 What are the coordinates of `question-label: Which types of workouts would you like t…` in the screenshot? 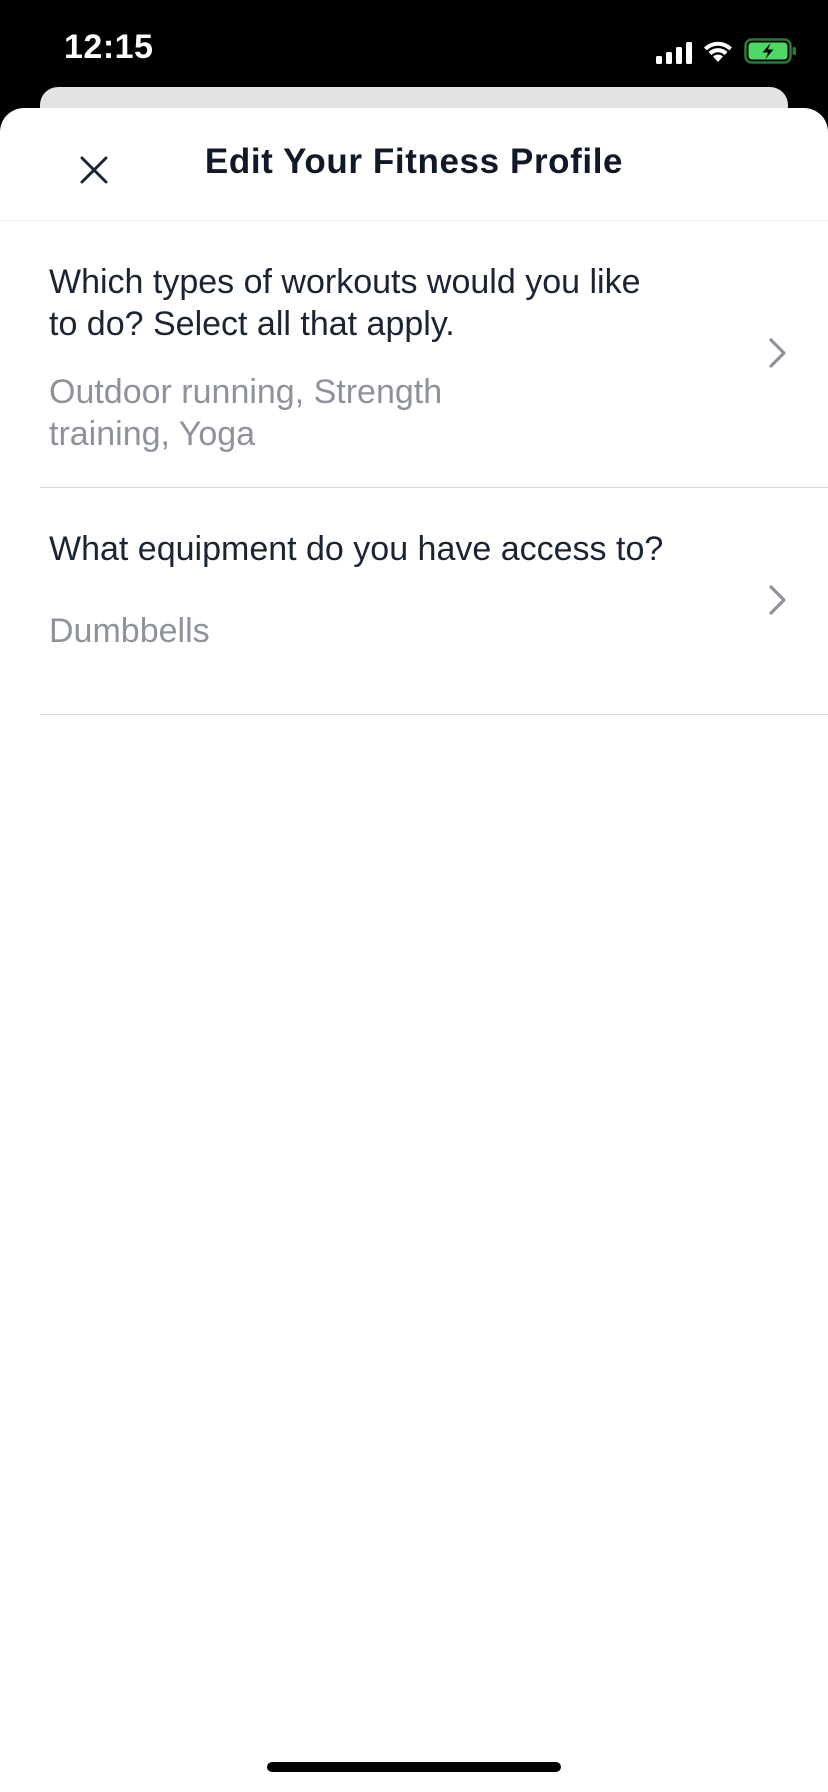 It's located at (345, 303).